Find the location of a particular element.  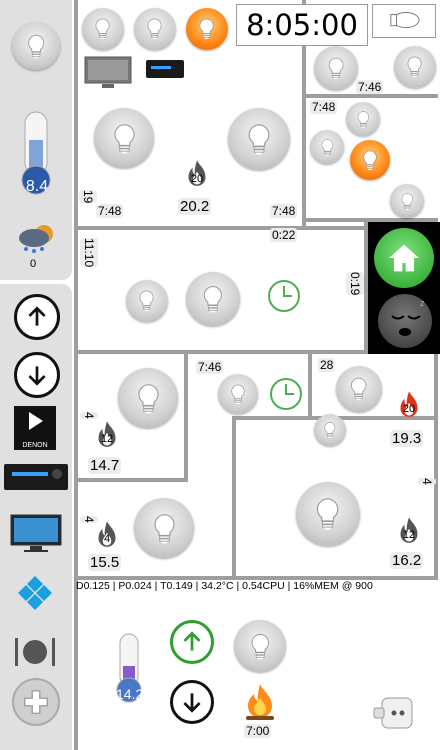

sidebar-bulb-icon is located at coordinates (36, 46).